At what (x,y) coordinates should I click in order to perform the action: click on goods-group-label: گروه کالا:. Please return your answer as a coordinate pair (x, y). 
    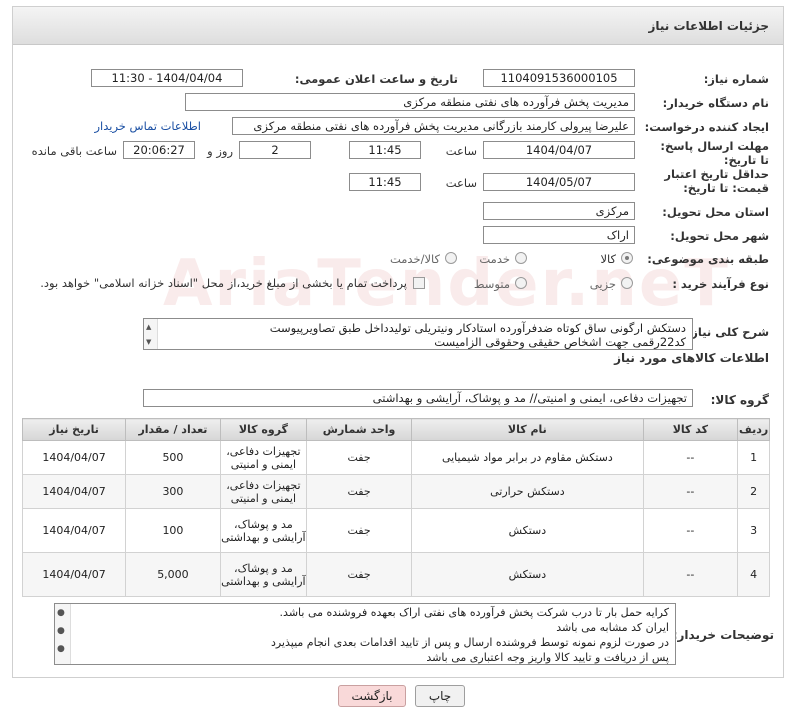
    Looking at the image, I should click on (739, 400).